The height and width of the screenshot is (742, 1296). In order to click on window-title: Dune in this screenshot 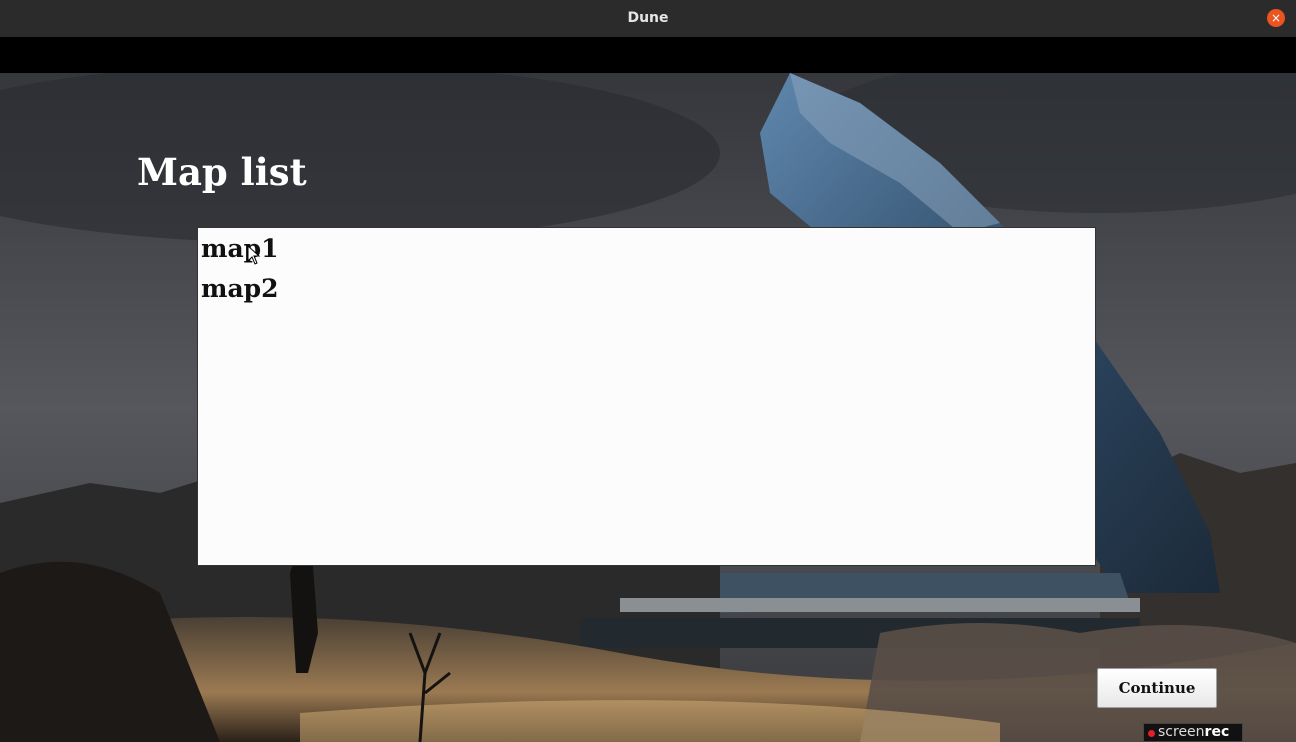, I will do `click(648, 18)`.